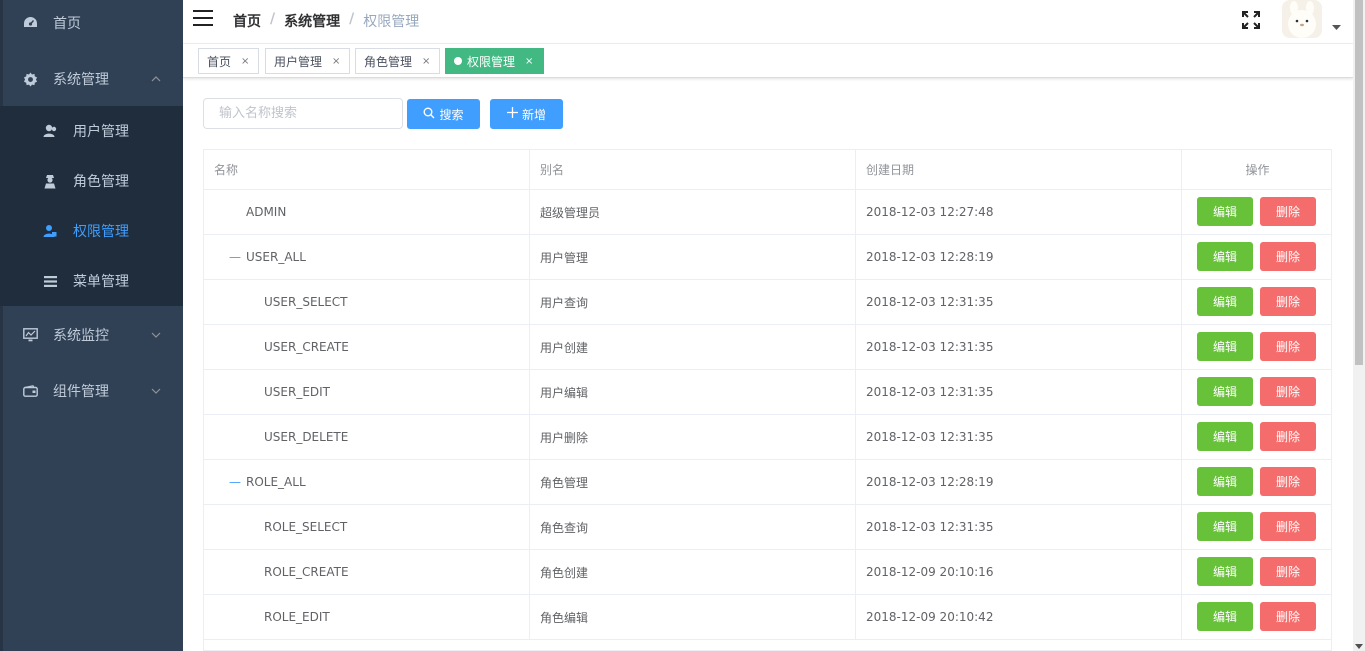  Describe the element at coordinates (1302, 19) in the screenshot. I see `avatar` at that location.